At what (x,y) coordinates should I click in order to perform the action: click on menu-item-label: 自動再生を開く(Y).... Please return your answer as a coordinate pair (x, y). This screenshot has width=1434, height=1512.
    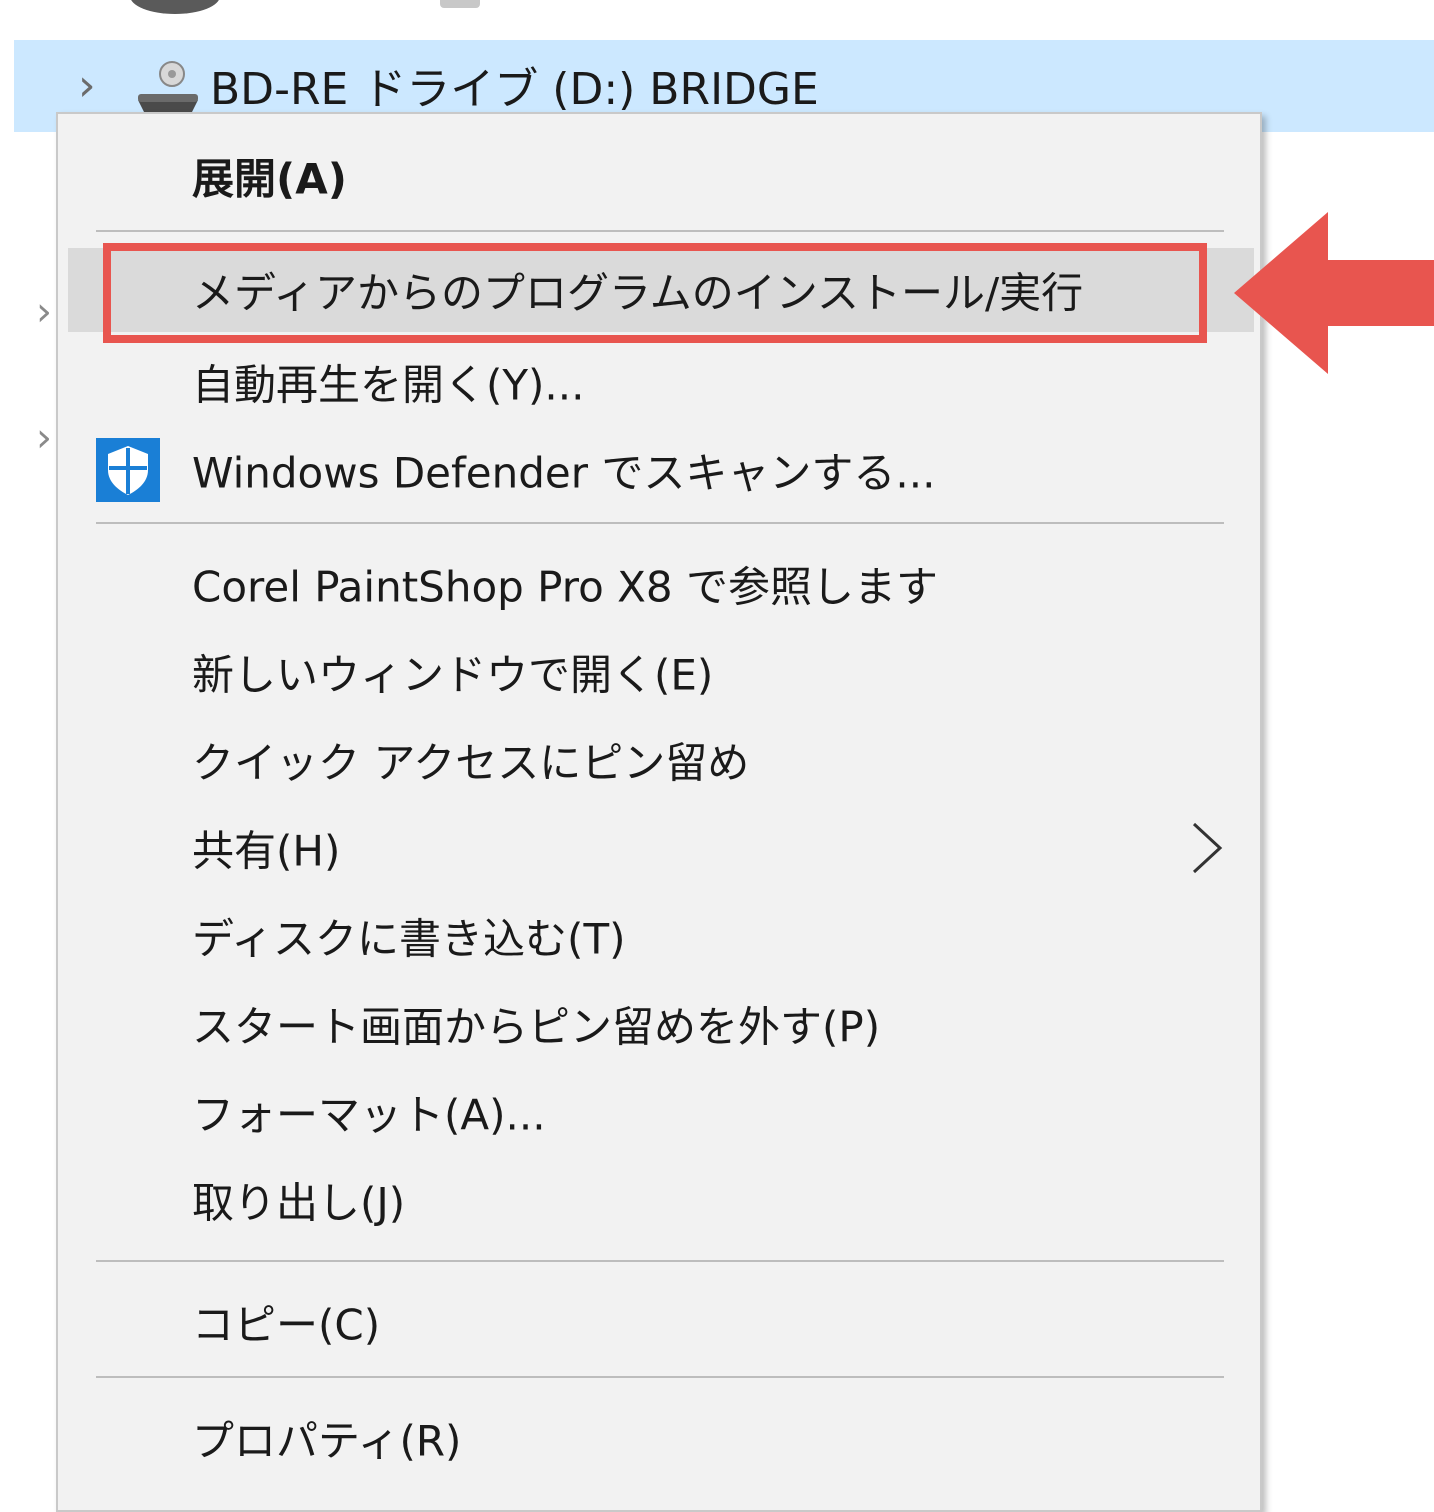
    Looking at the image, I should click on (388, 385).